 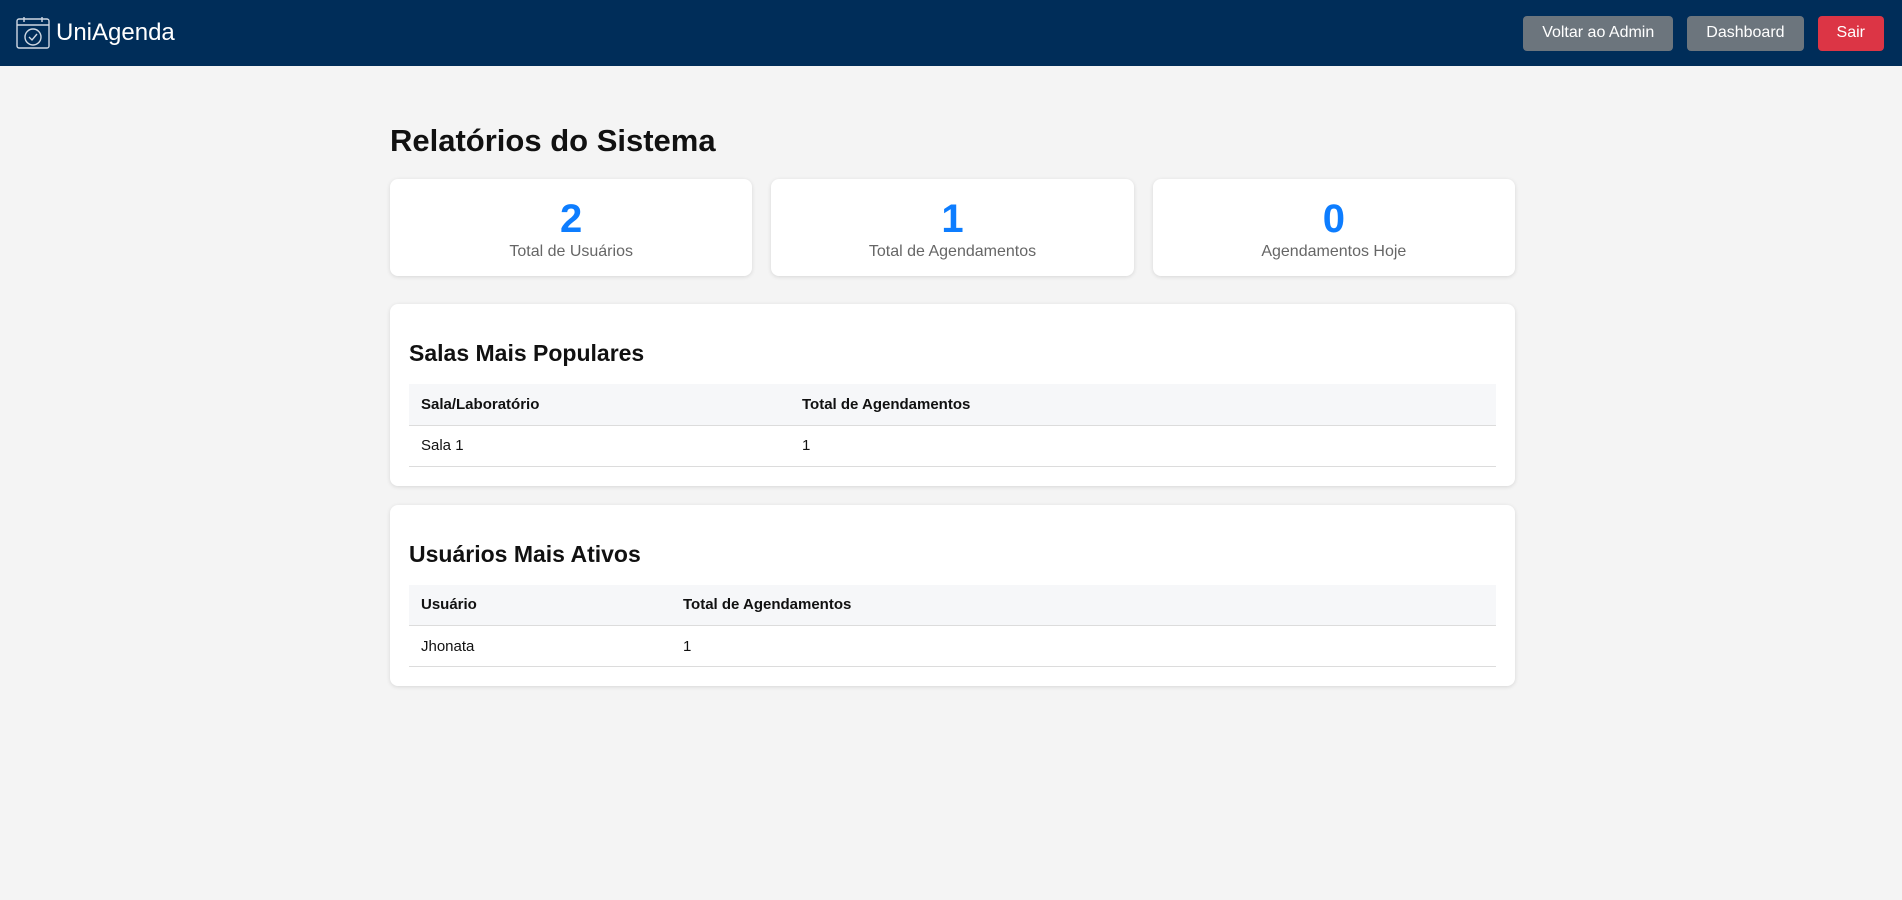 I want to click on table-cell: Sala 1, so click(x=599, y=446).